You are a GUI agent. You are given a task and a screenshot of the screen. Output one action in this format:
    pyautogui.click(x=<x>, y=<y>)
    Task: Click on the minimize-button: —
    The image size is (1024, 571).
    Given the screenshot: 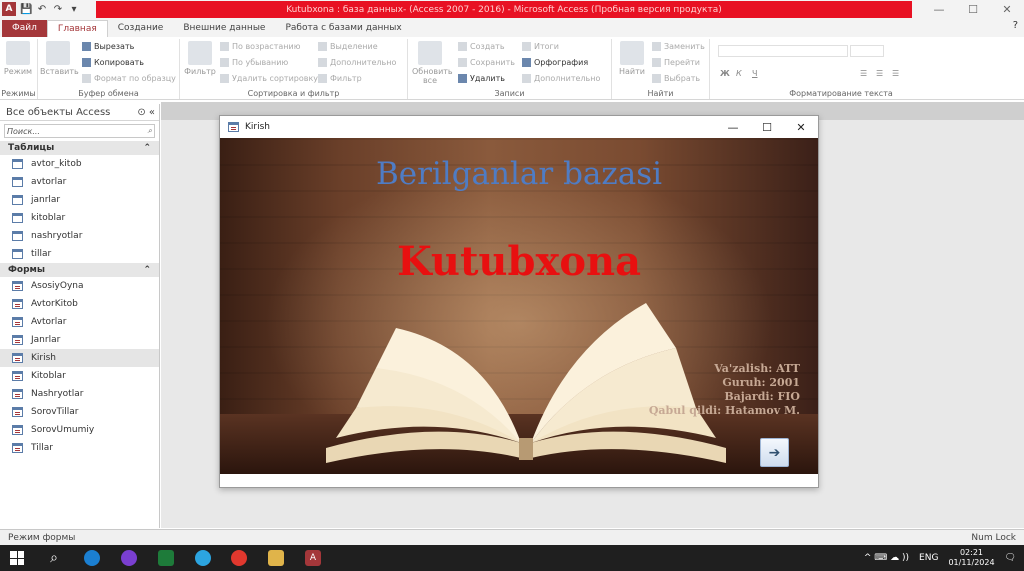 What is the action you would take?
    pyautogui.click(x=939, y=9)
    